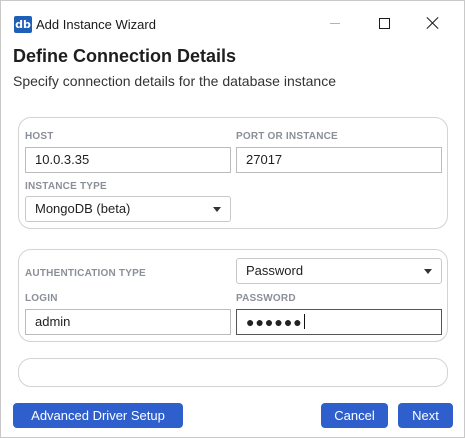  Describe the element at coordinates (274, 322) in the screenshot. I see `password-value: ●●●●●●` at that location.